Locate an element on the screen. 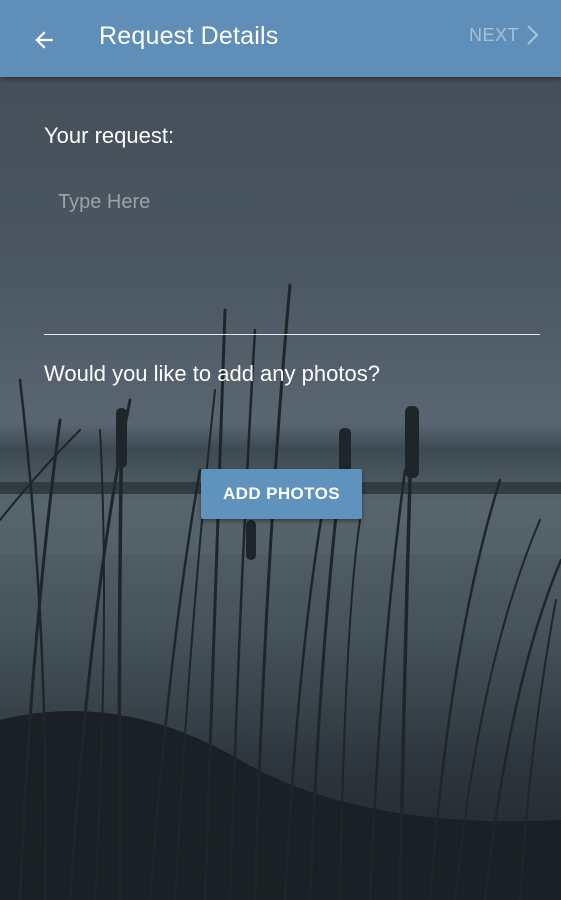 The image size is (561, 900). arrow-left-icon is located at coordinates (44, 40).